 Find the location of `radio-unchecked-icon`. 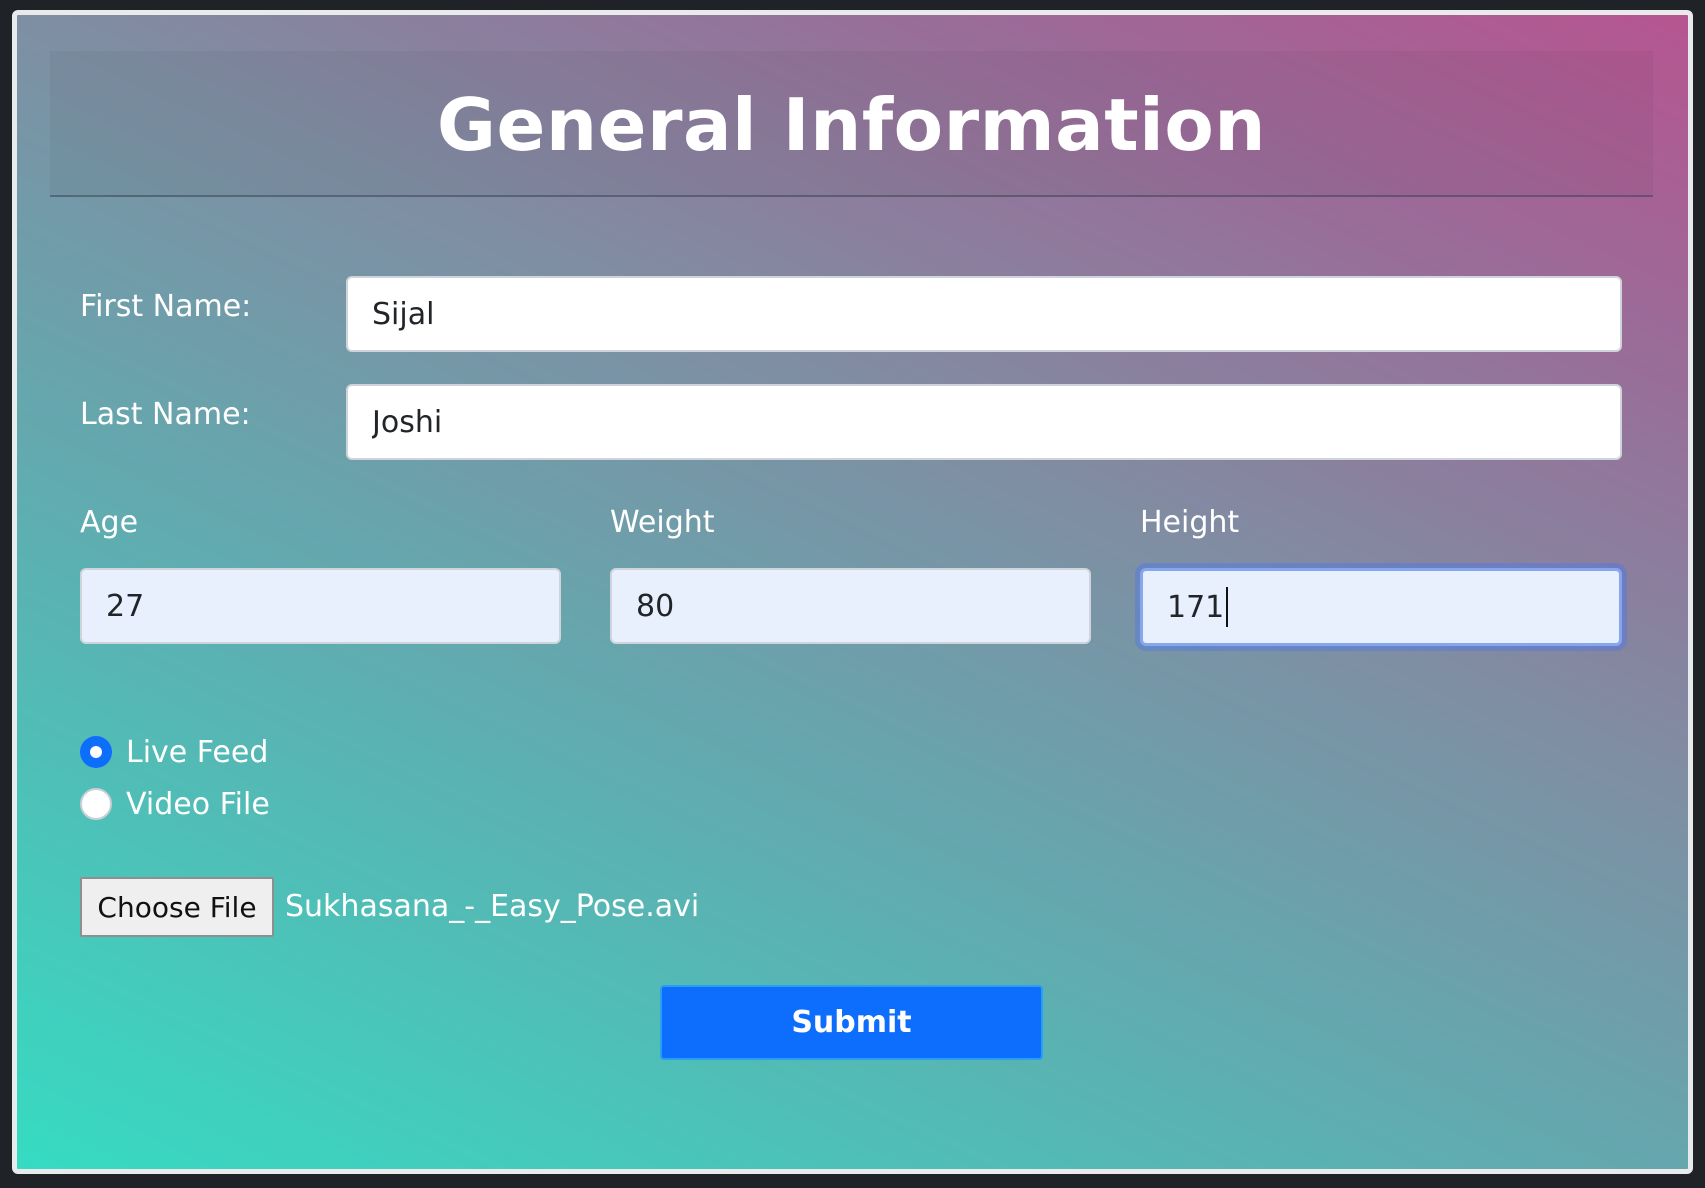

radio-unchecked-icon is located at coordinates (96, 804).